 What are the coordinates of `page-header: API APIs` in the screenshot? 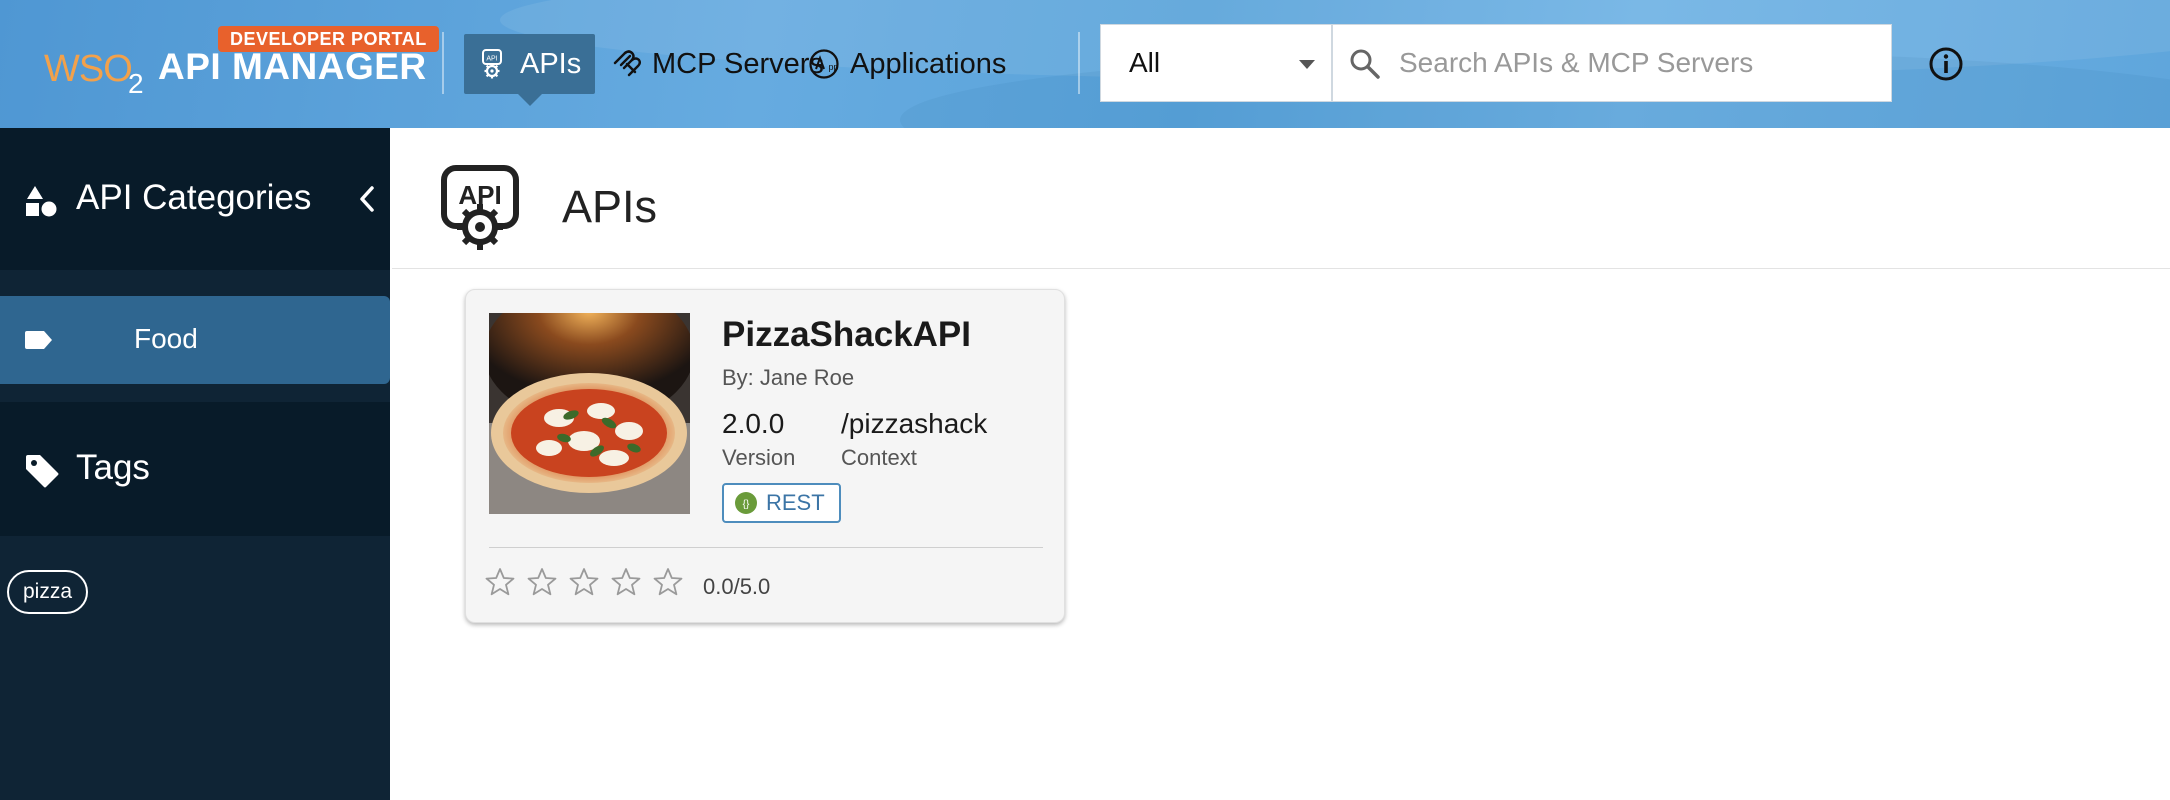 It's located at (1281, 198).